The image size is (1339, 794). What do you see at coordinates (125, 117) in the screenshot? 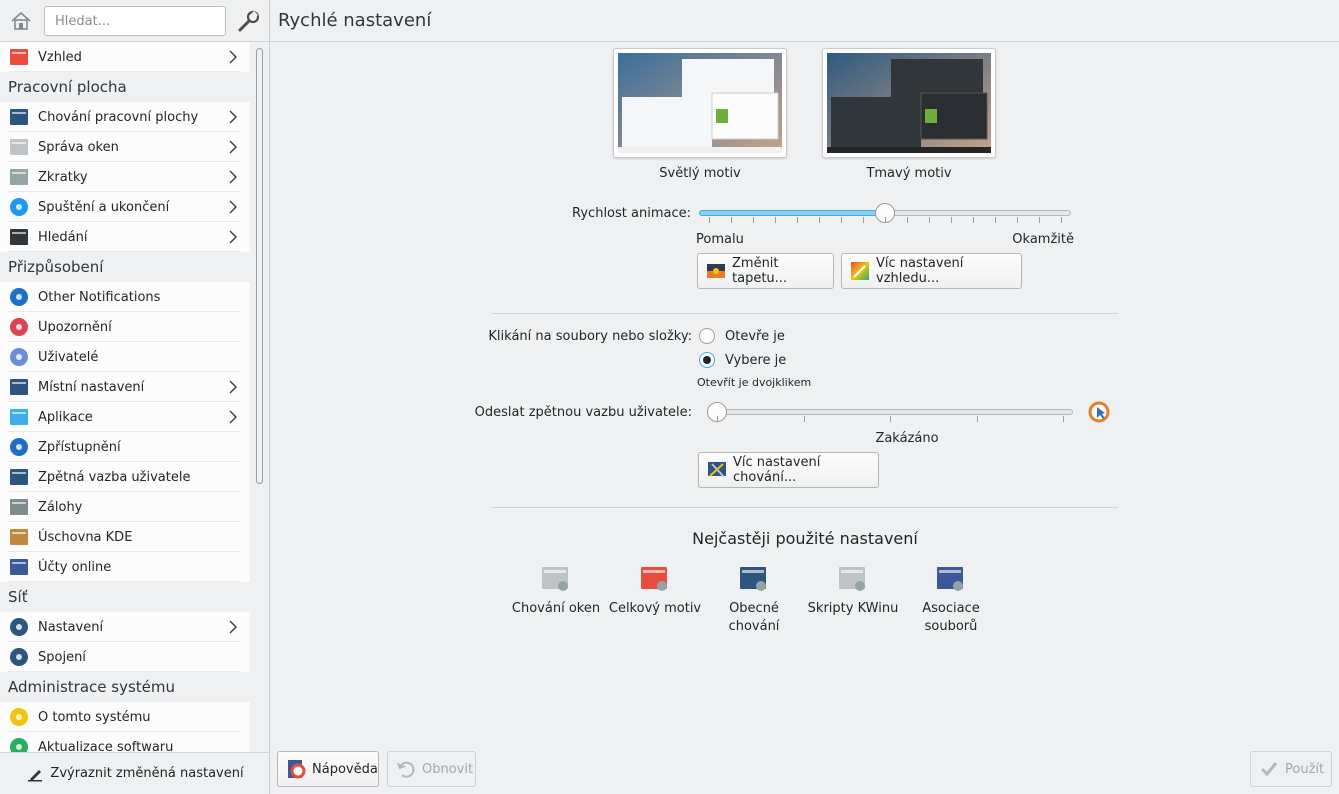
I see `sidebar-item: Chování pracovní plochy` at bounding box center [125, 117].